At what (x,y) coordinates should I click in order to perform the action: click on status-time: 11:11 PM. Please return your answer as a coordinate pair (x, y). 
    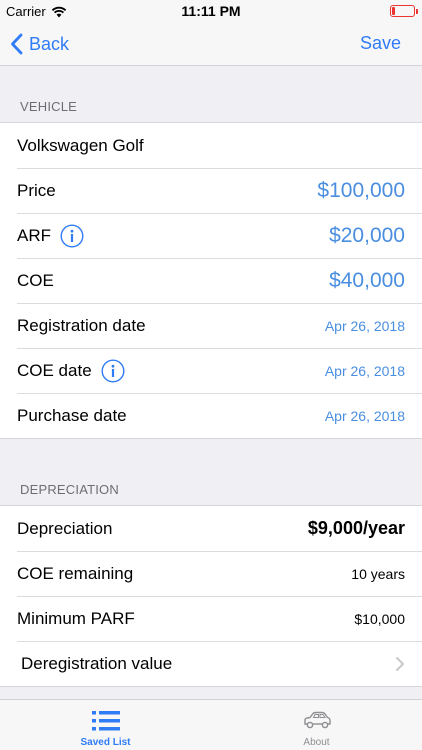
    Looking at the image, I should click on (211, 11).